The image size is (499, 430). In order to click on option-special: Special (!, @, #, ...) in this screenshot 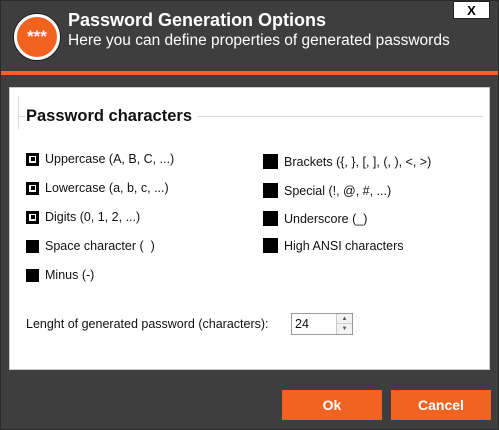, I will do `click(327, 190)`.